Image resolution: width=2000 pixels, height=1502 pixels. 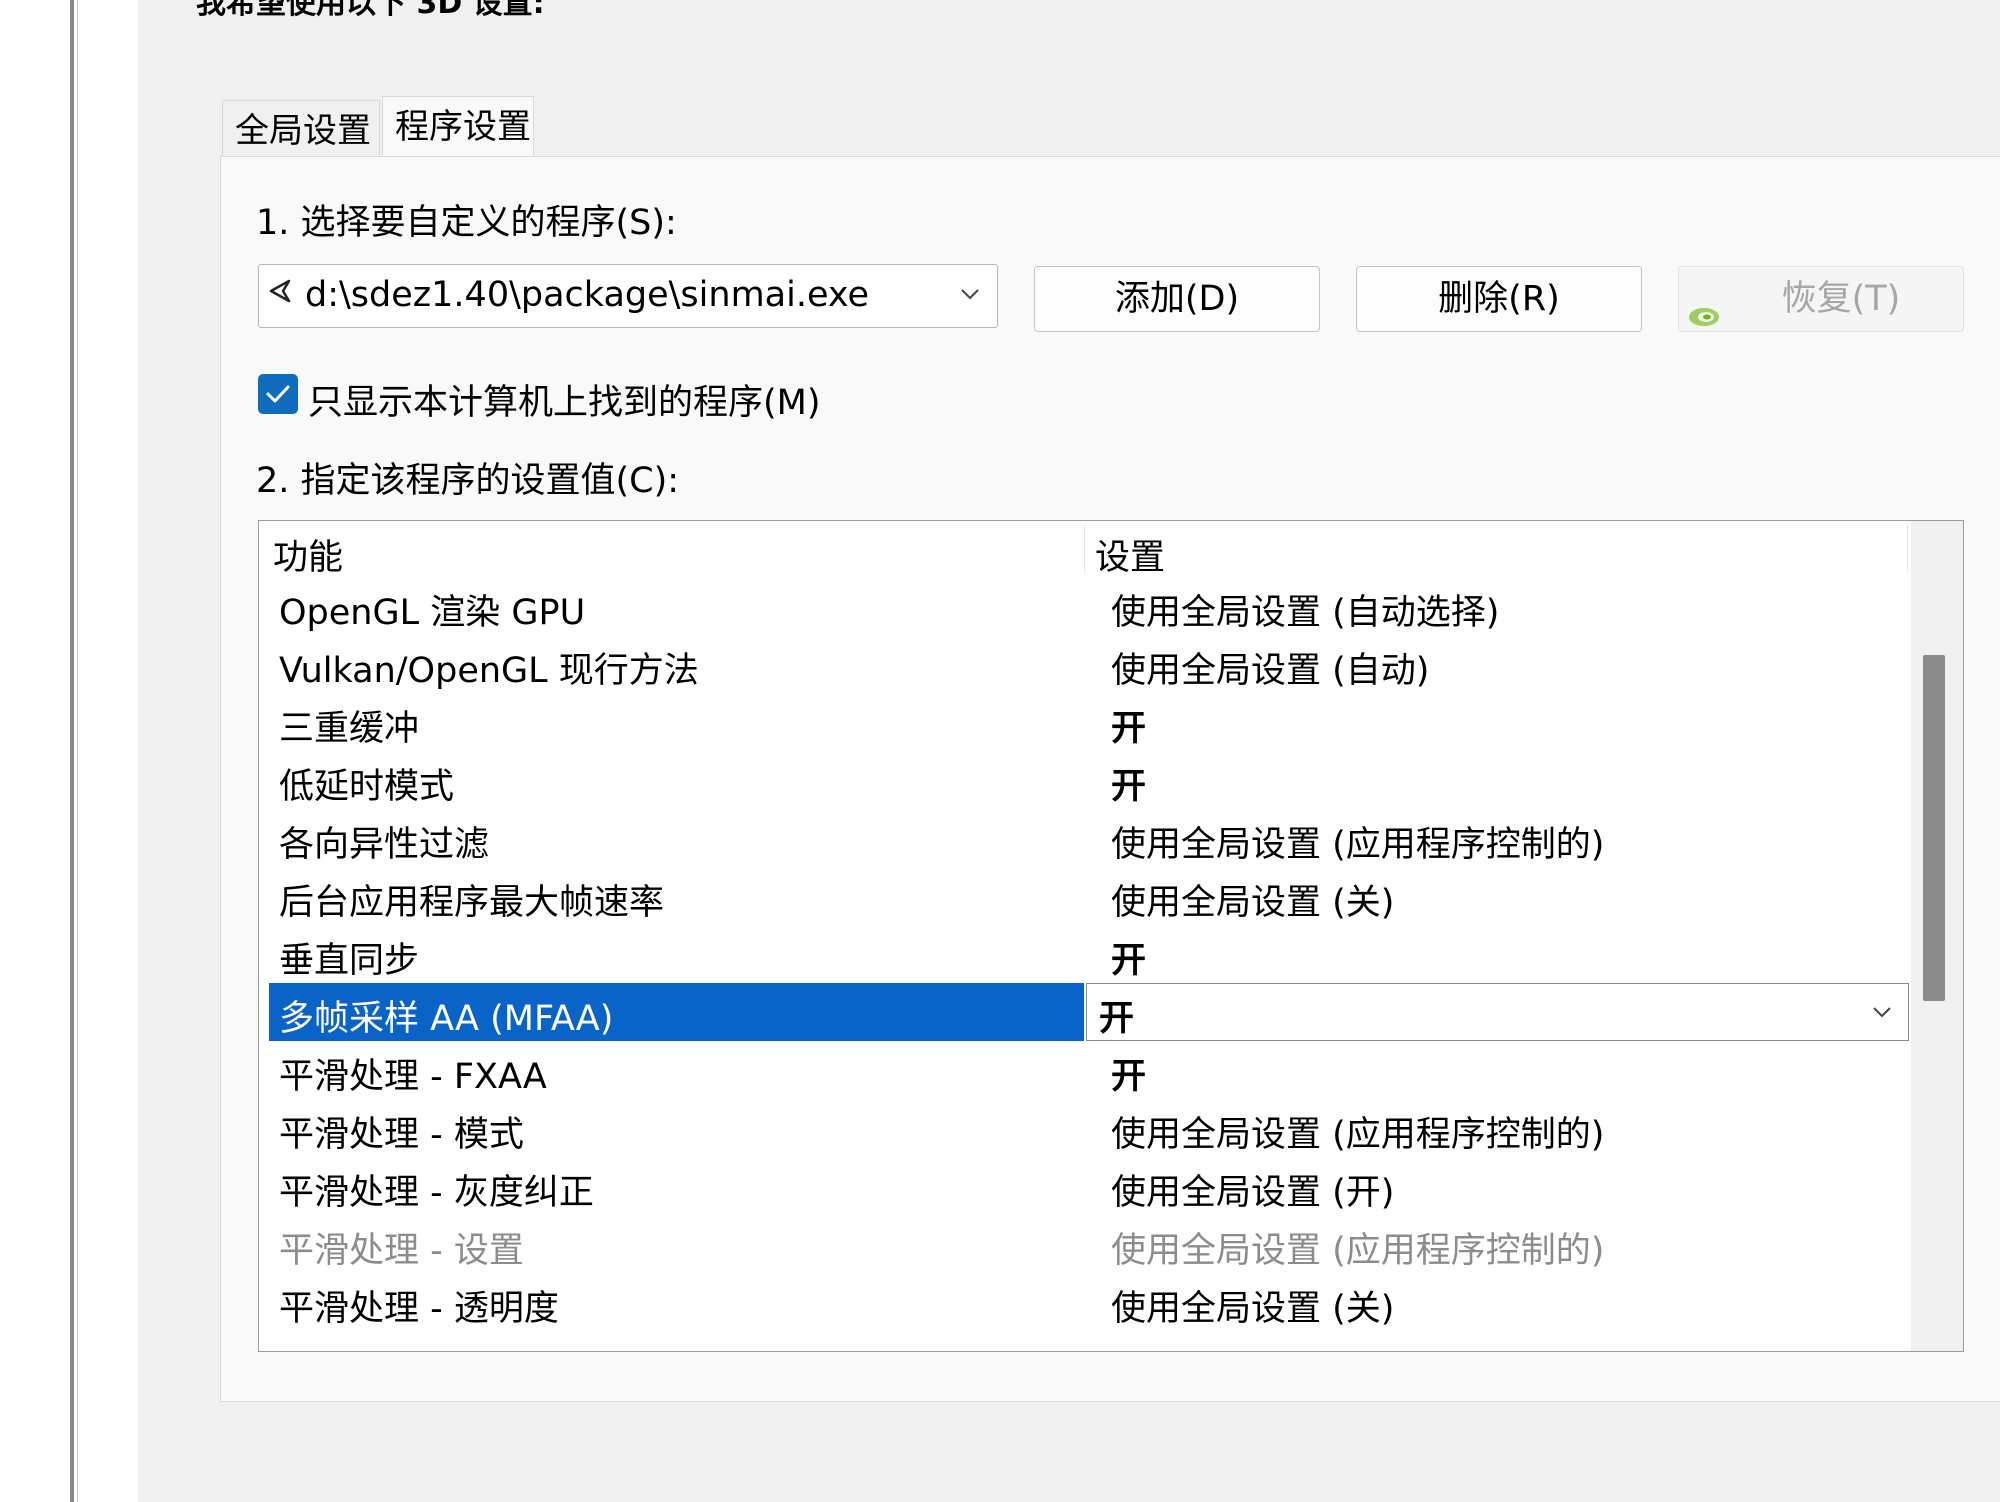 What do you see at coordinates (1270, 671) in the screenshot?
I see `setting-value: 使用全局设置 (自动)` at bounding box center [1270, 671].